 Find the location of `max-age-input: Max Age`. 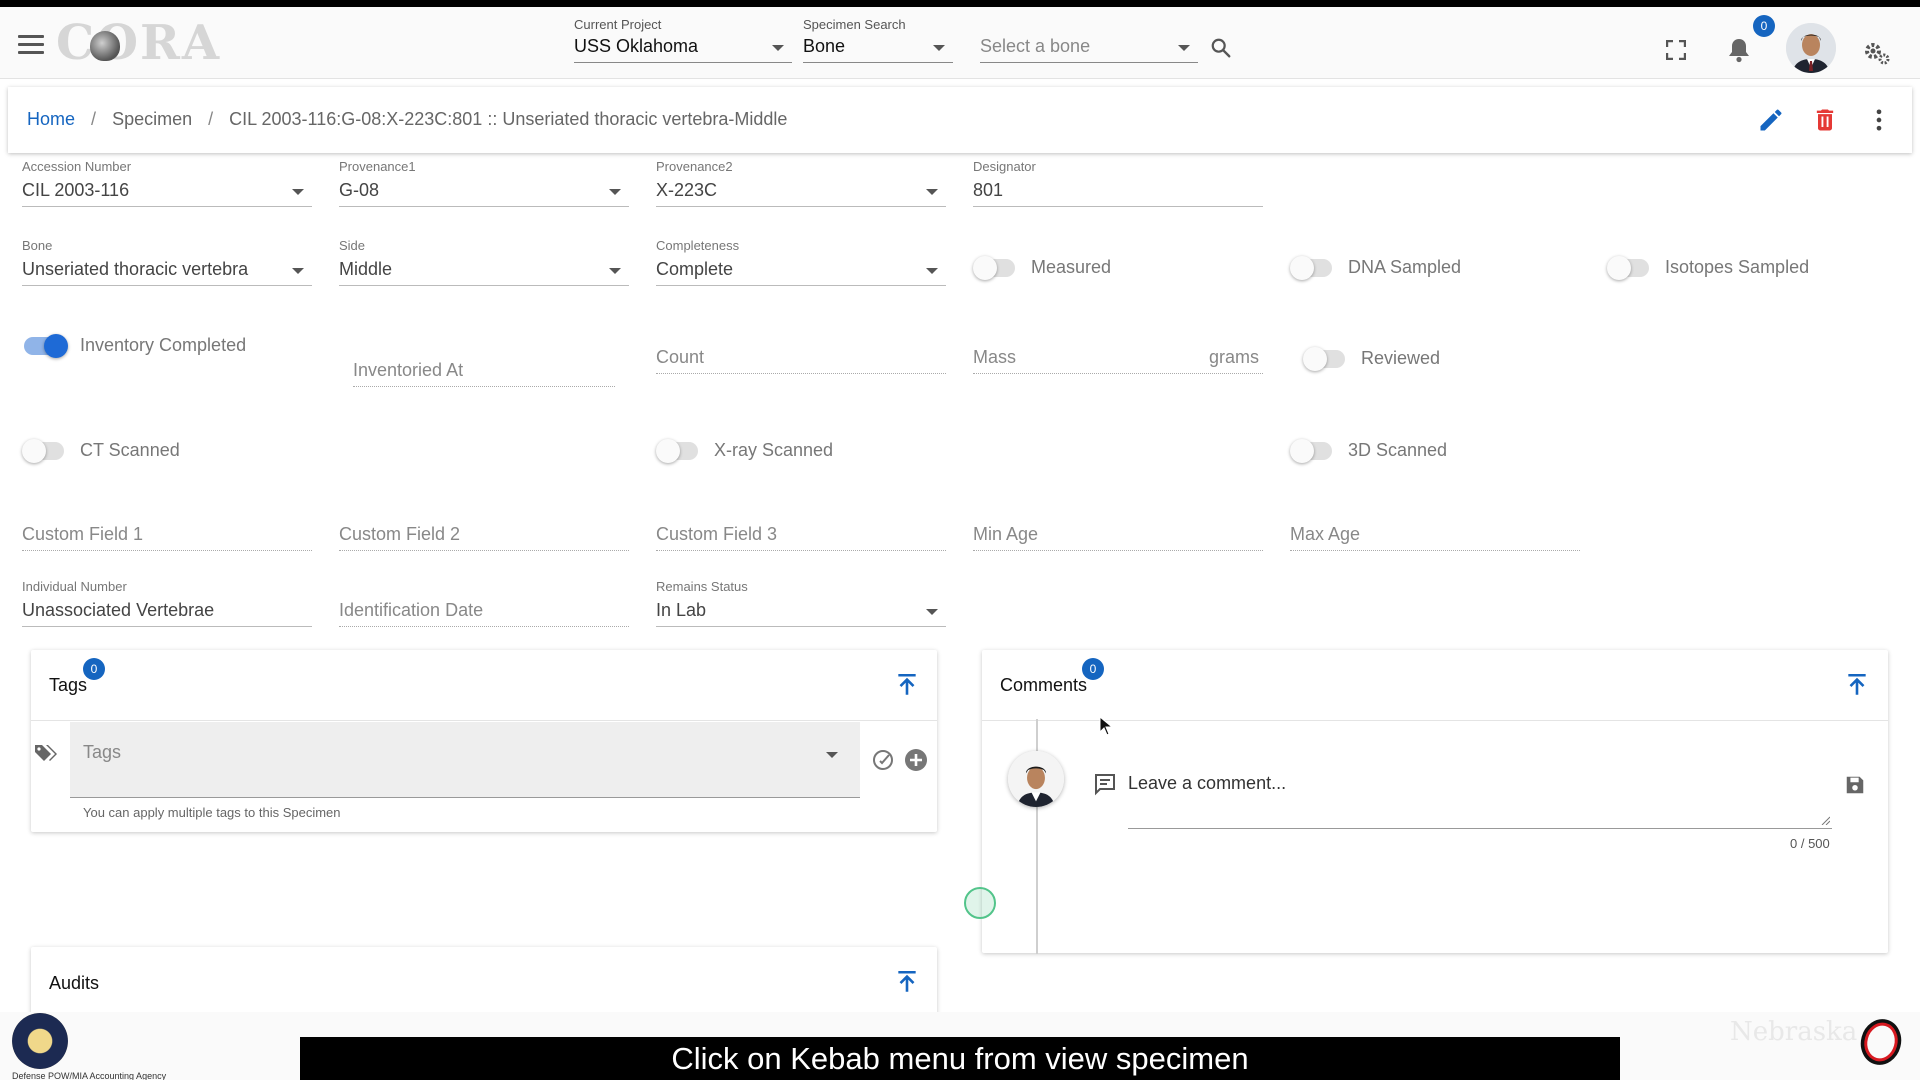

max-age-input: Max Age is located at coordinates (1435, 535).